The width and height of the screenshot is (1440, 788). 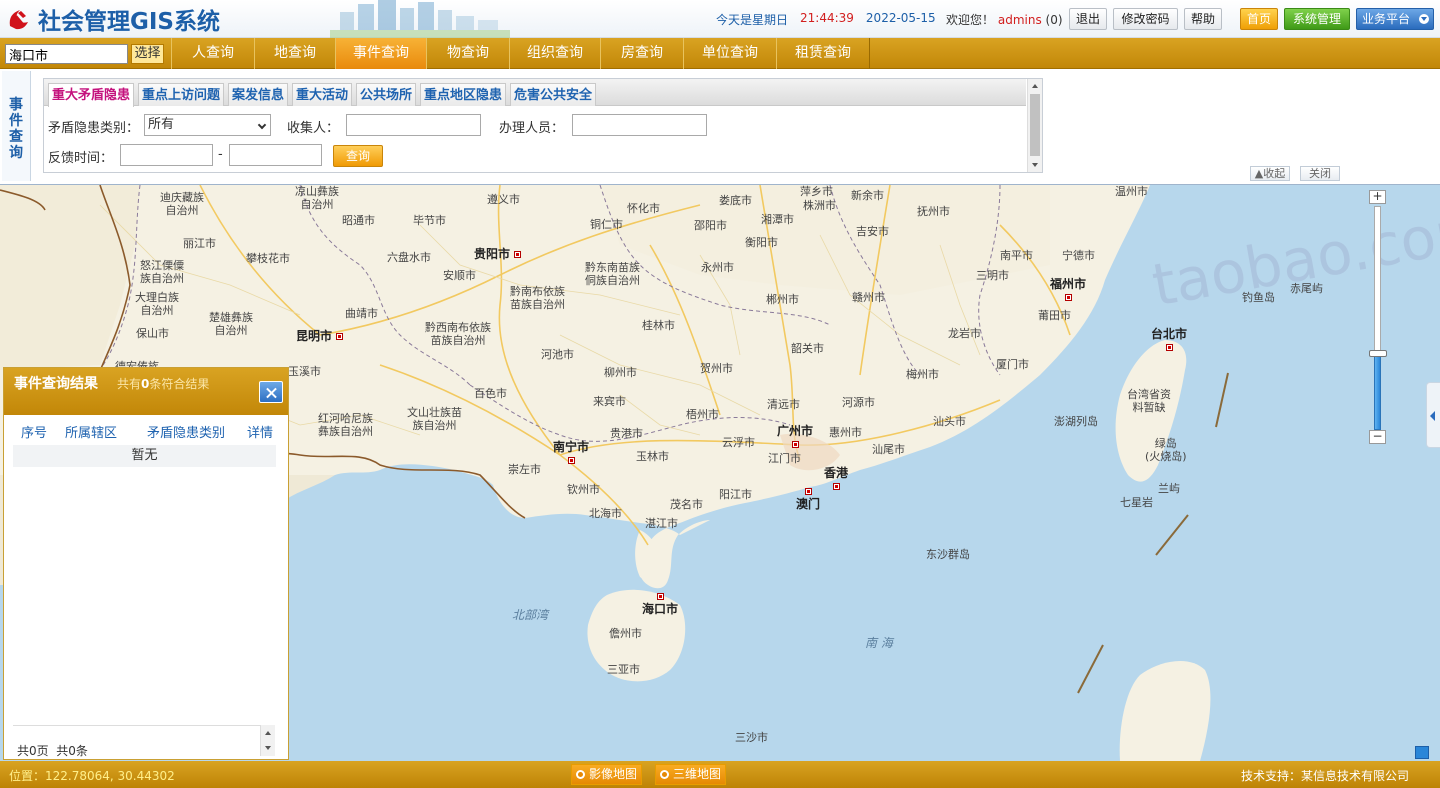 I want to click on app-title: 社会管理GIS系统, so click(x=129, y=22).